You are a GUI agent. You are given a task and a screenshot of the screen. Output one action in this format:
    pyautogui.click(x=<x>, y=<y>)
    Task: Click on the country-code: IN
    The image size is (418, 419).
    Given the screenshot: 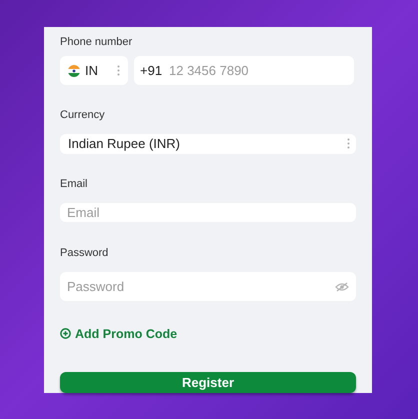 What is the action you would take?
    pyautogui.click(x=92, y=71)
    